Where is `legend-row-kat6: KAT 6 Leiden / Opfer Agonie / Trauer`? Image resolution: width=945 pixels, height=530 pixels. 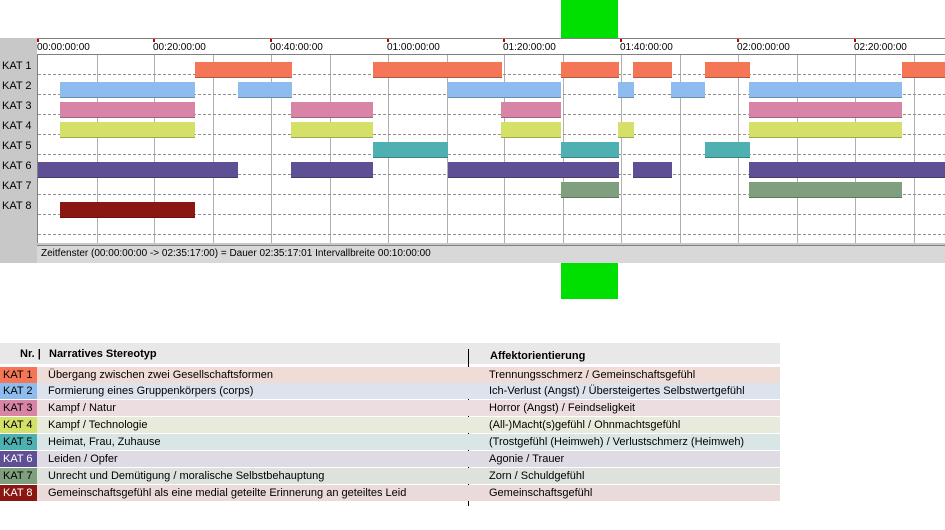
legend-row-kat6: KAT 6 Leiden / Opfer Agonie / Trauer is located at coordinates (390, 459).